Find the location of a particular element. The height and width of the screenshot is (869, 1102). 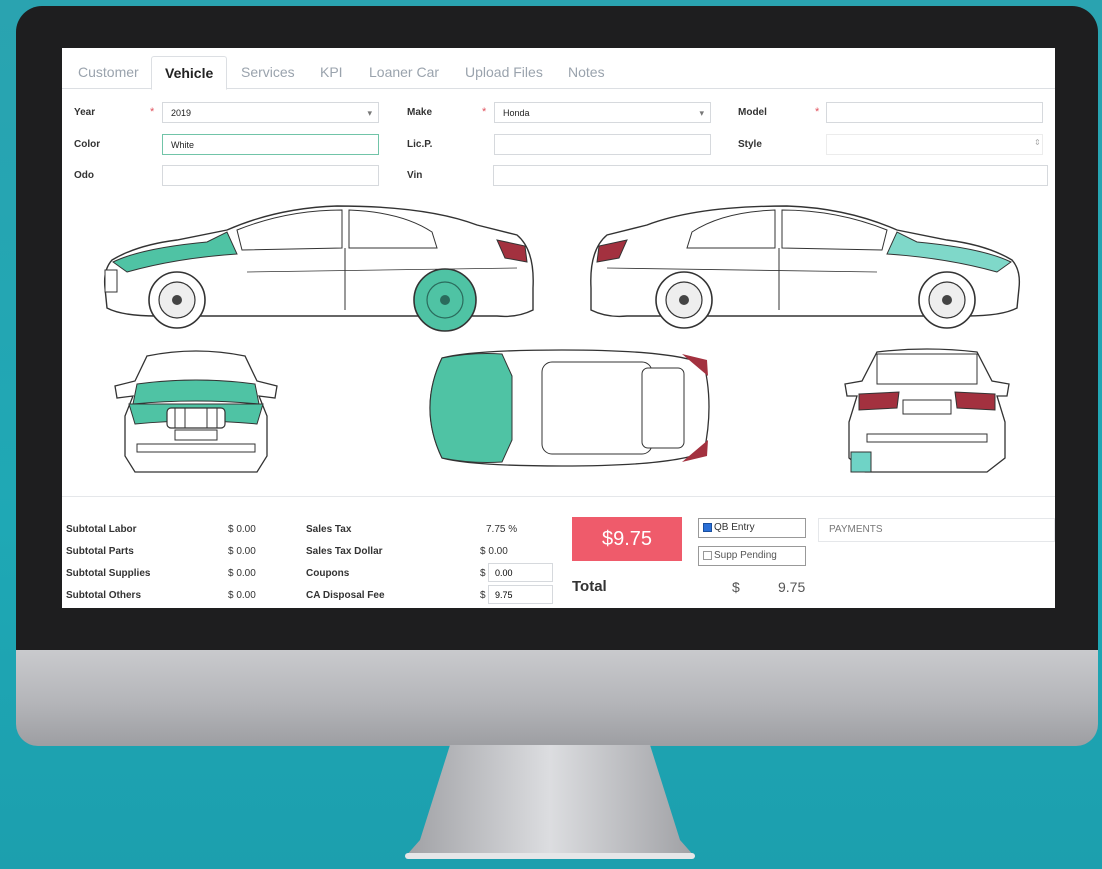

ca-disposal-label: CA Disposal Fee is located at coordinates (345, 595).